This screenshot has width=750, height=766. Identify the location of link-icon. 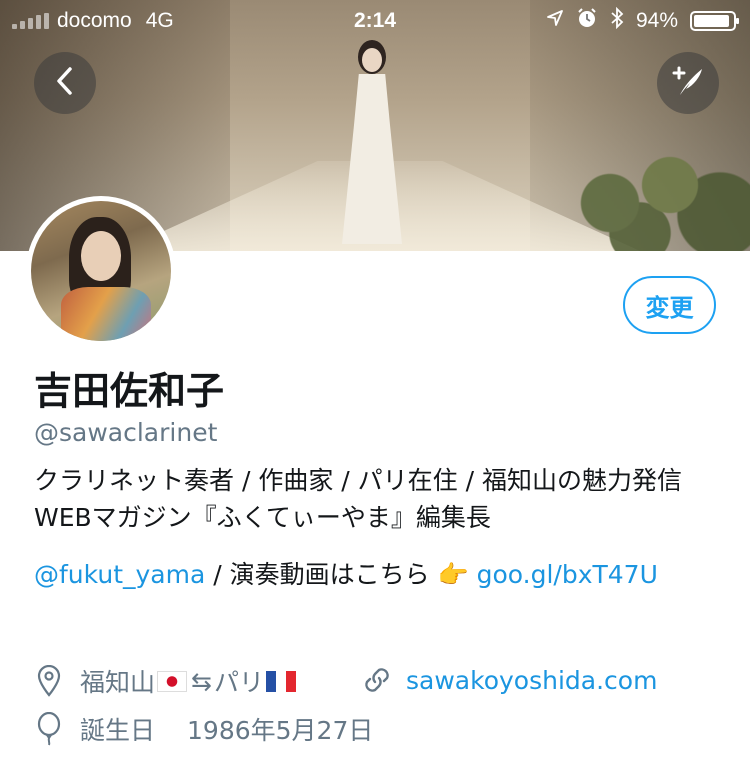
(377, 680).